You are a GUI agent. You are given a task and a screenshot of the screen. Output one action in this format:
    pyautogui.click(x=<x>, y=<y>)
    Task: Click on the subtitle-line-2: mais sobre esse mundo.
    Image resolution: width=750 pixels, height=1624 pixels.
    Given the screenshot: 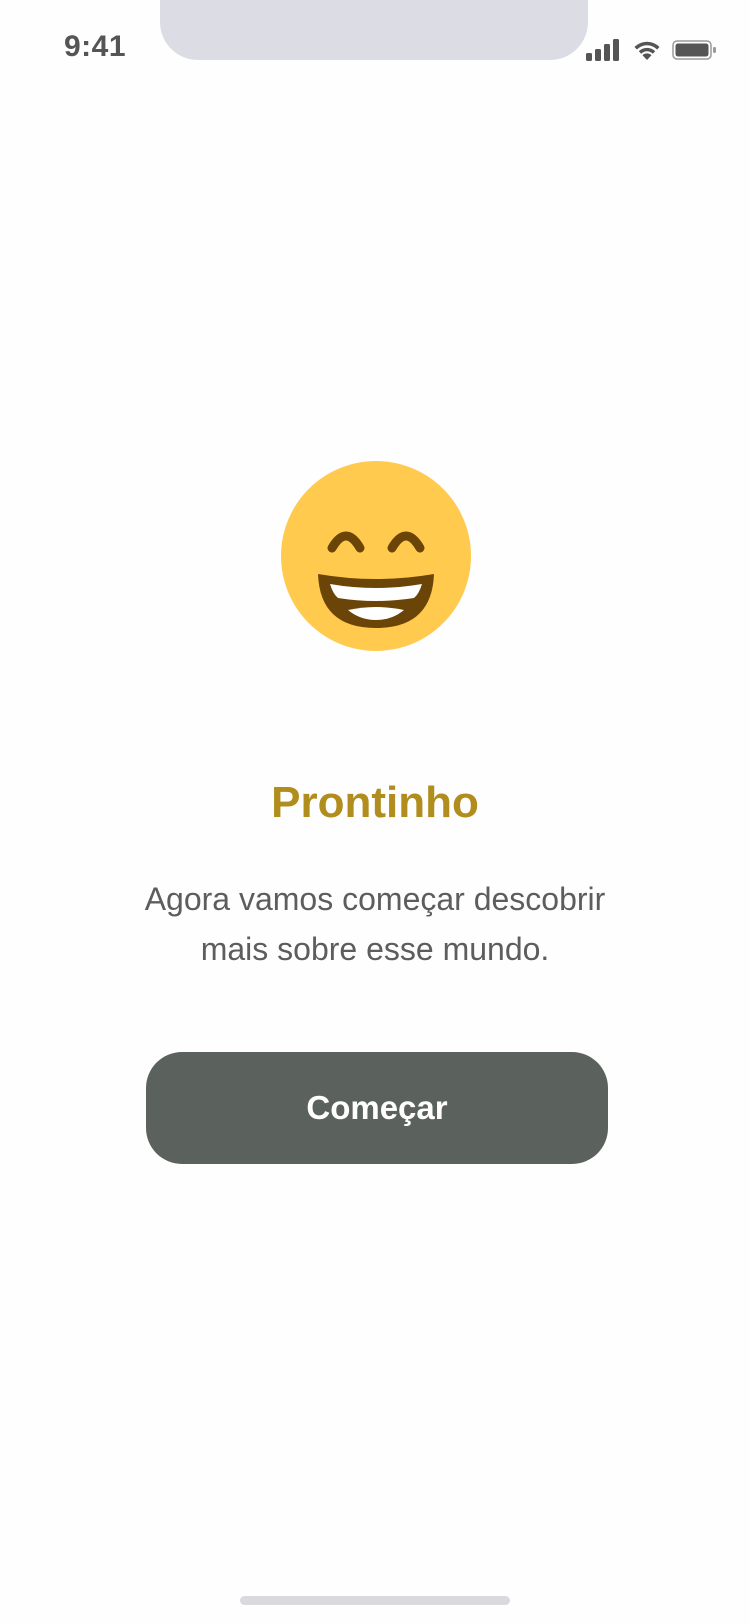 What is the action you would take?
    pyautogui.click(x=375, y=949)
    